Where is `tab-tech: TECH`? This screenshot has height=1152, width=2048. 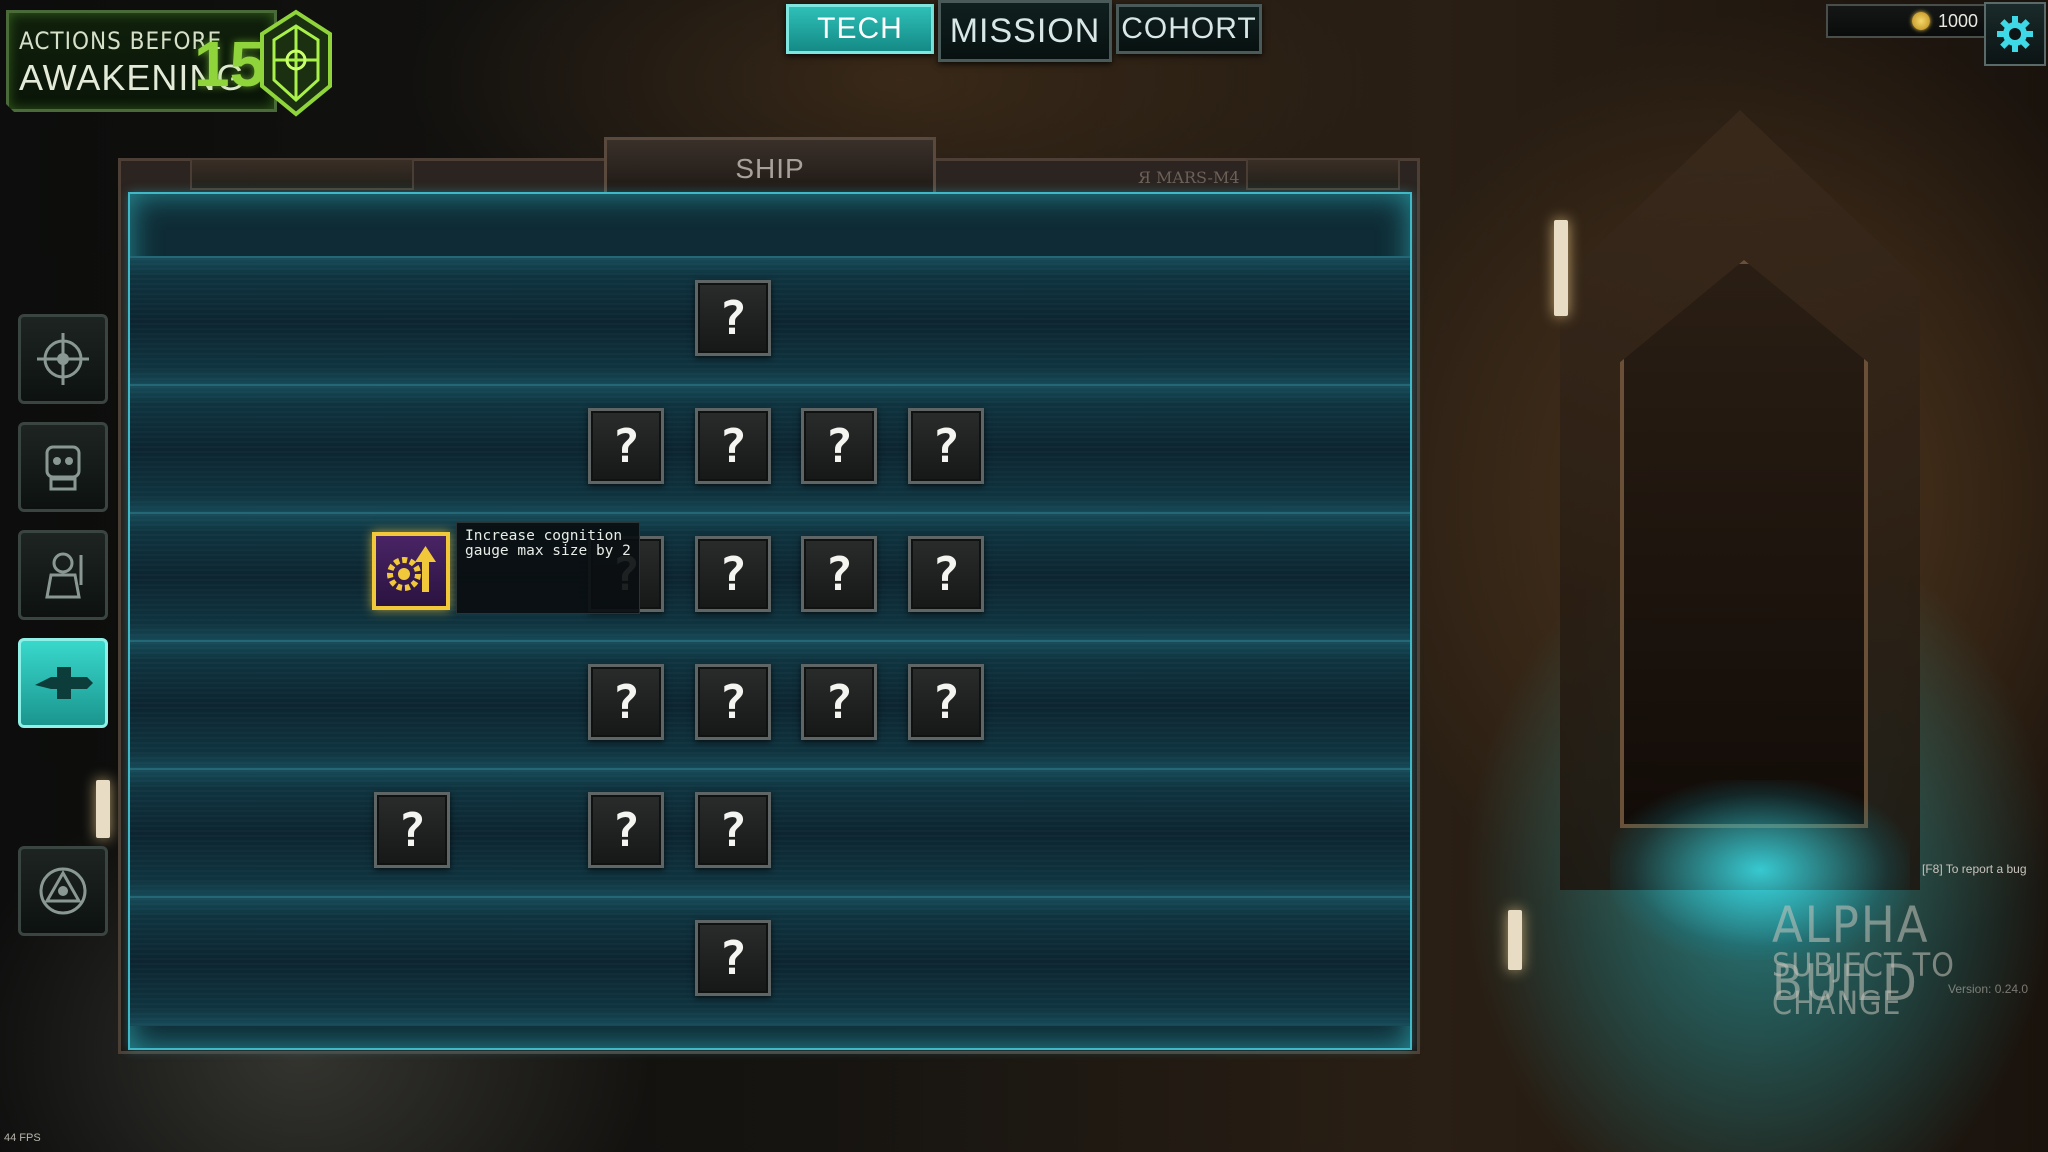
tab-tech: TECH is located at coordinates (860, 29).